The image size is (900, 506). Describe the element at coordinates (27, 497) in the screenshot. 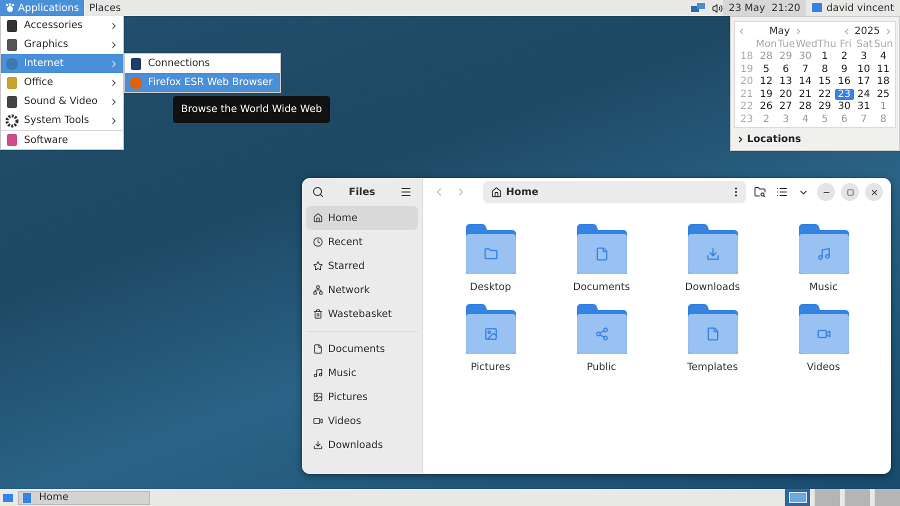

I see `window-icon` at that location.